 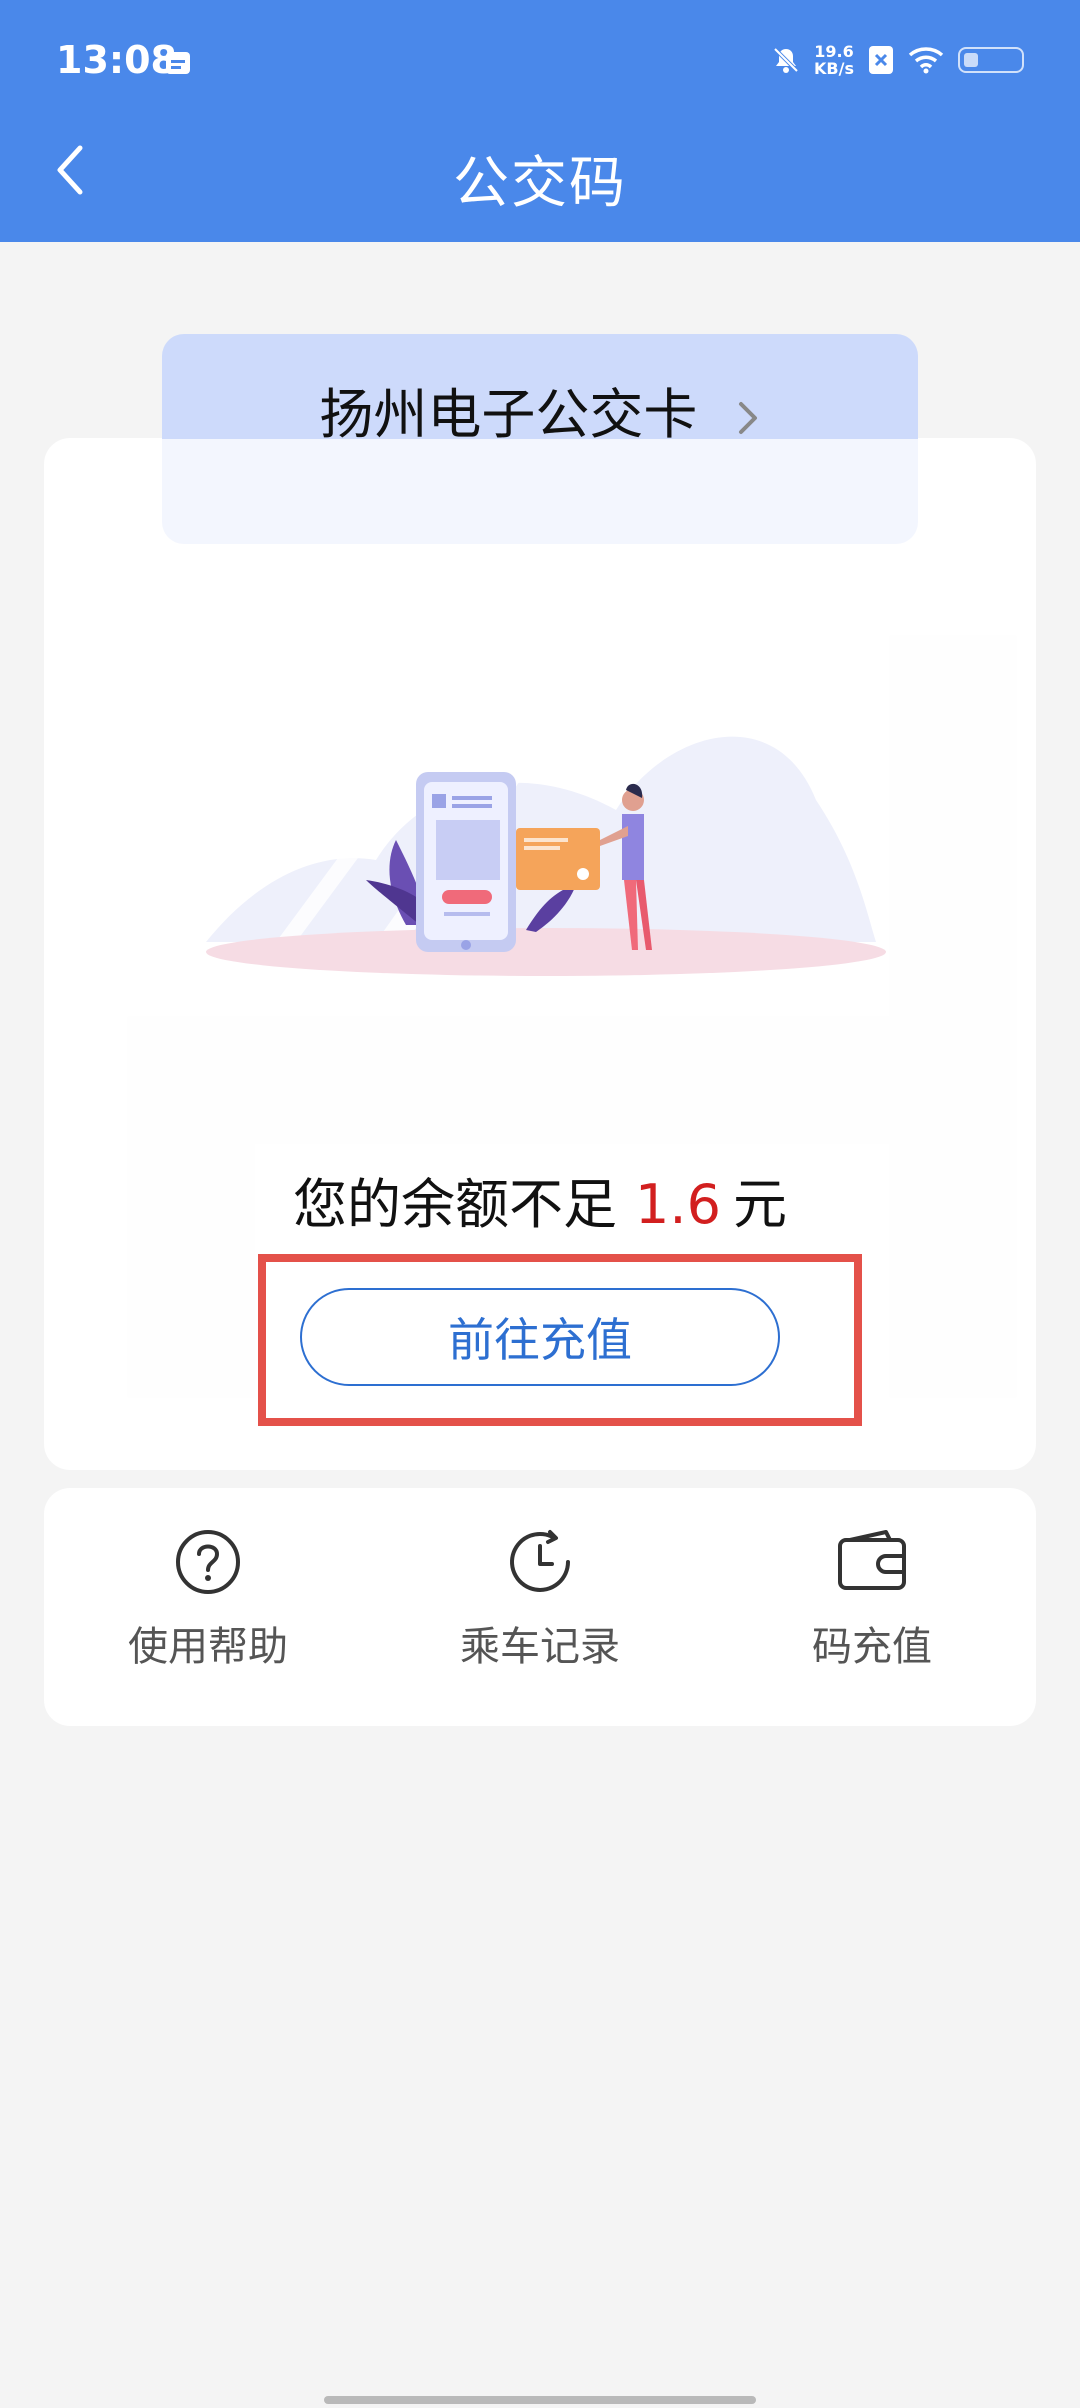 What do you see at coordinates (540, 1340) in the screenshot?
I see `go-recharge-label: 前往充值` at bounding box center [540, 1340].